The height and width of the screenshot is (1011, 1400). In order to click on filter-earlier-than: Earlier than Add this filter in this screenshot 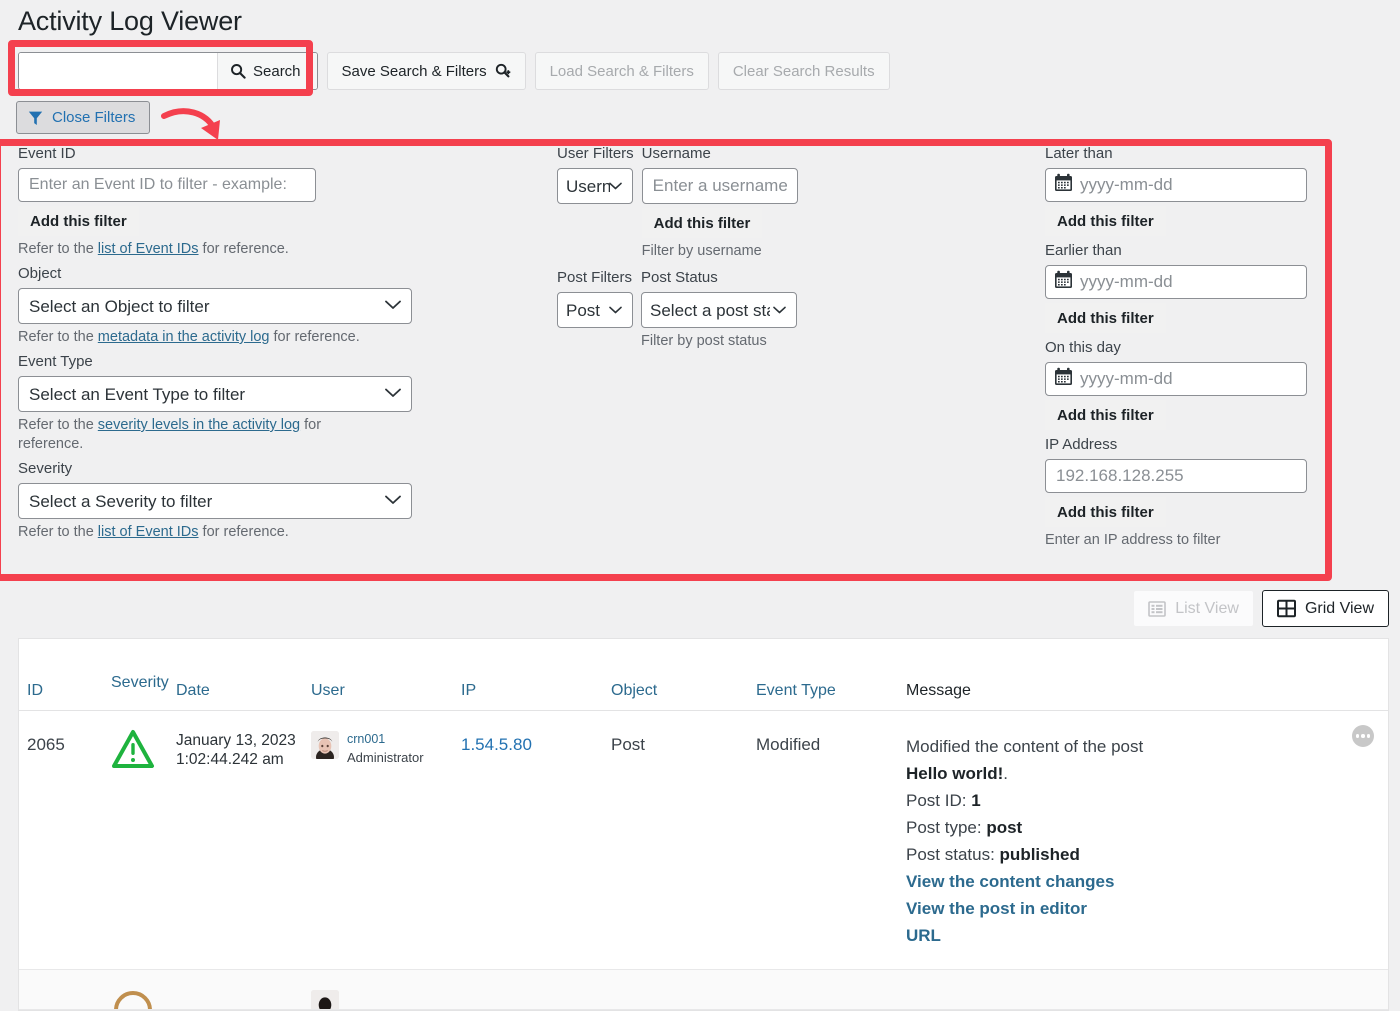, I will do `click(1176, 287)`.